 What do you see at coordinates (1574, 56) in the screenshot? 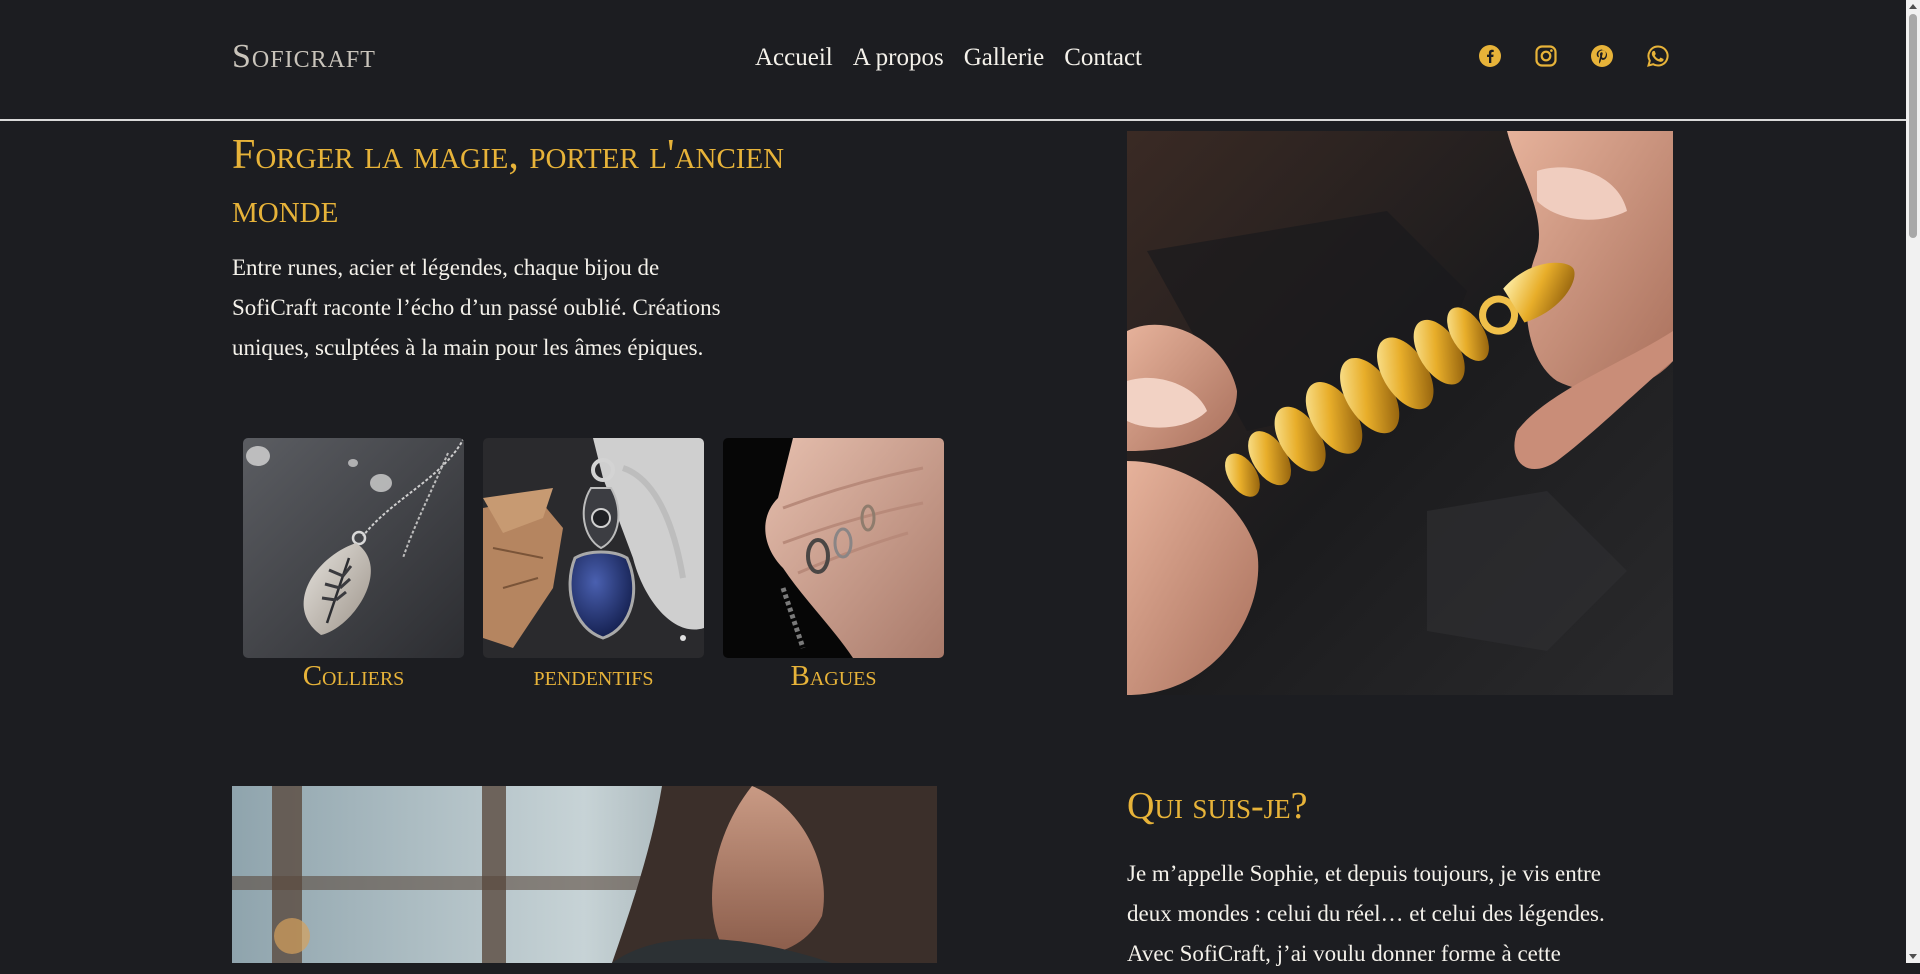
I see `social-links` at bounding box center [1574, 56].